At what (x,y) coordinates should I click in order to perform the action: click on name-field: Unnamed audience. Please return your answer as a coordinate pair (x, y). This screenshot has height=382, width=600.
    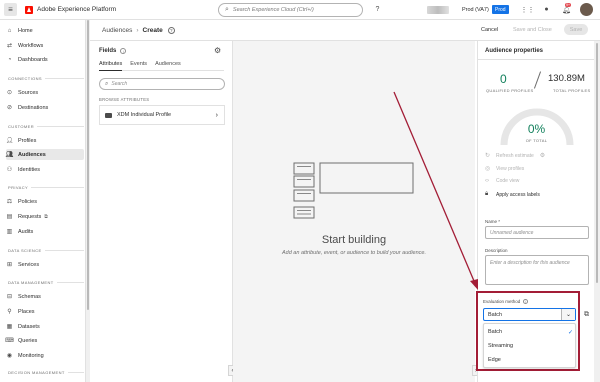
    Looking at the image, I should click on (537, 232).